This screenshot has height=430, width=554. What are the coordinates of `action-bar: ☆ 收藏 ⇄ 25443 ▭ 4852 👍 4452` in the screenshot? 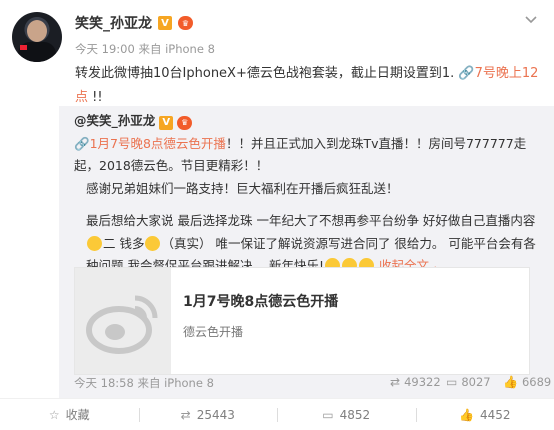 It's located at (277, 414).